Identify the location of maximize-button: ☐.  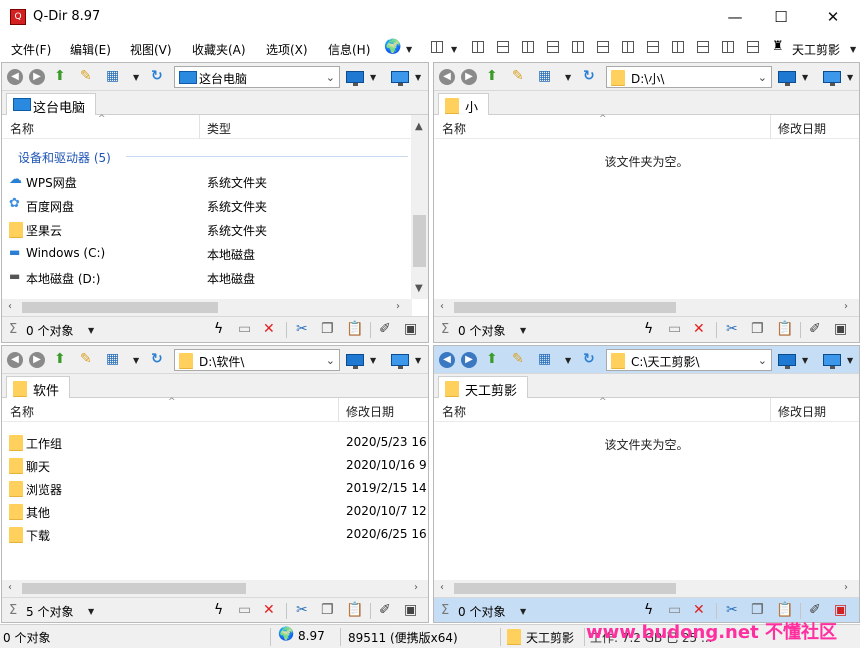
(781, 17).